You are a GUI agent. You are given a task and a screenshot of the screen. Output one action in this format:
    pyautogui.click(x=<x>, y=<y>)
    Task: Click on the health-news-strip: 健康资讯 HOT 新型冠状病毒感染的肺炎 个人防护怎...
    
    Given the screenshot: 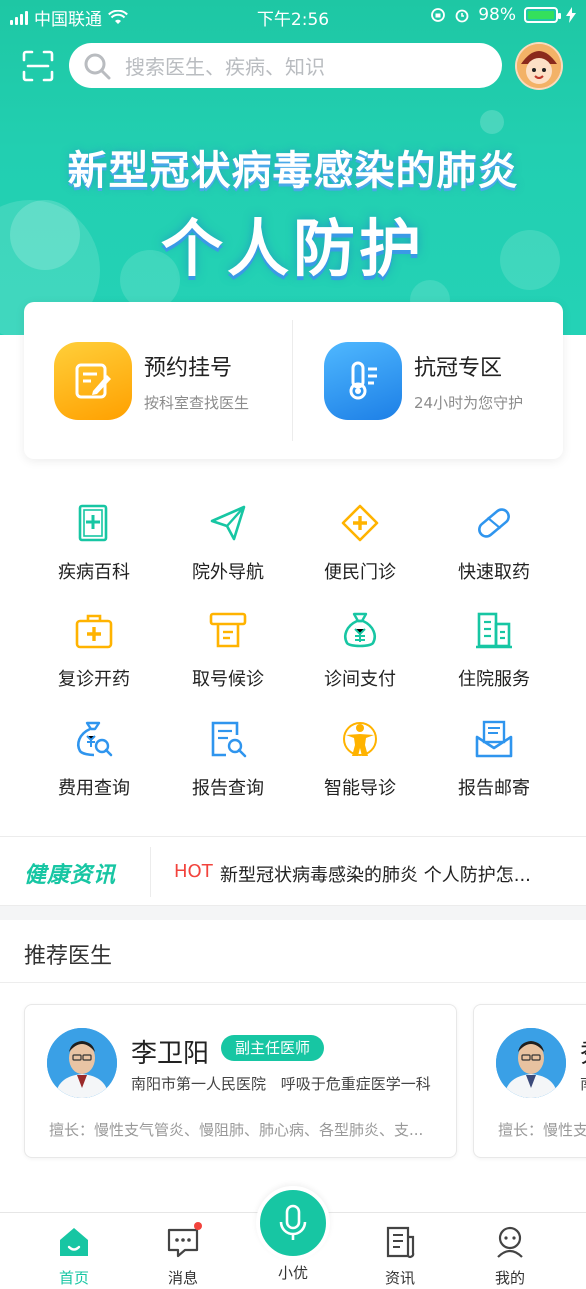 What is the action you would take?
    pyautogui.click(x=293, y=871)
    